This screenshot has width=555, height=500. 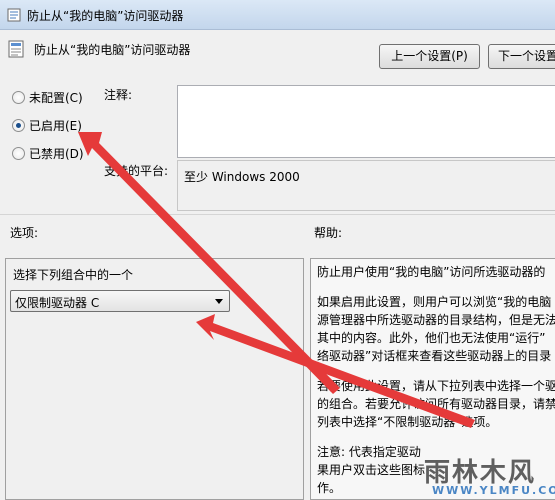 What do you see at coordinates (431, 272) in the screenshot?
I see `help-line: 防止用户使用“我的电脑”访问所选驱动器的` at bounding box center [431, 272].